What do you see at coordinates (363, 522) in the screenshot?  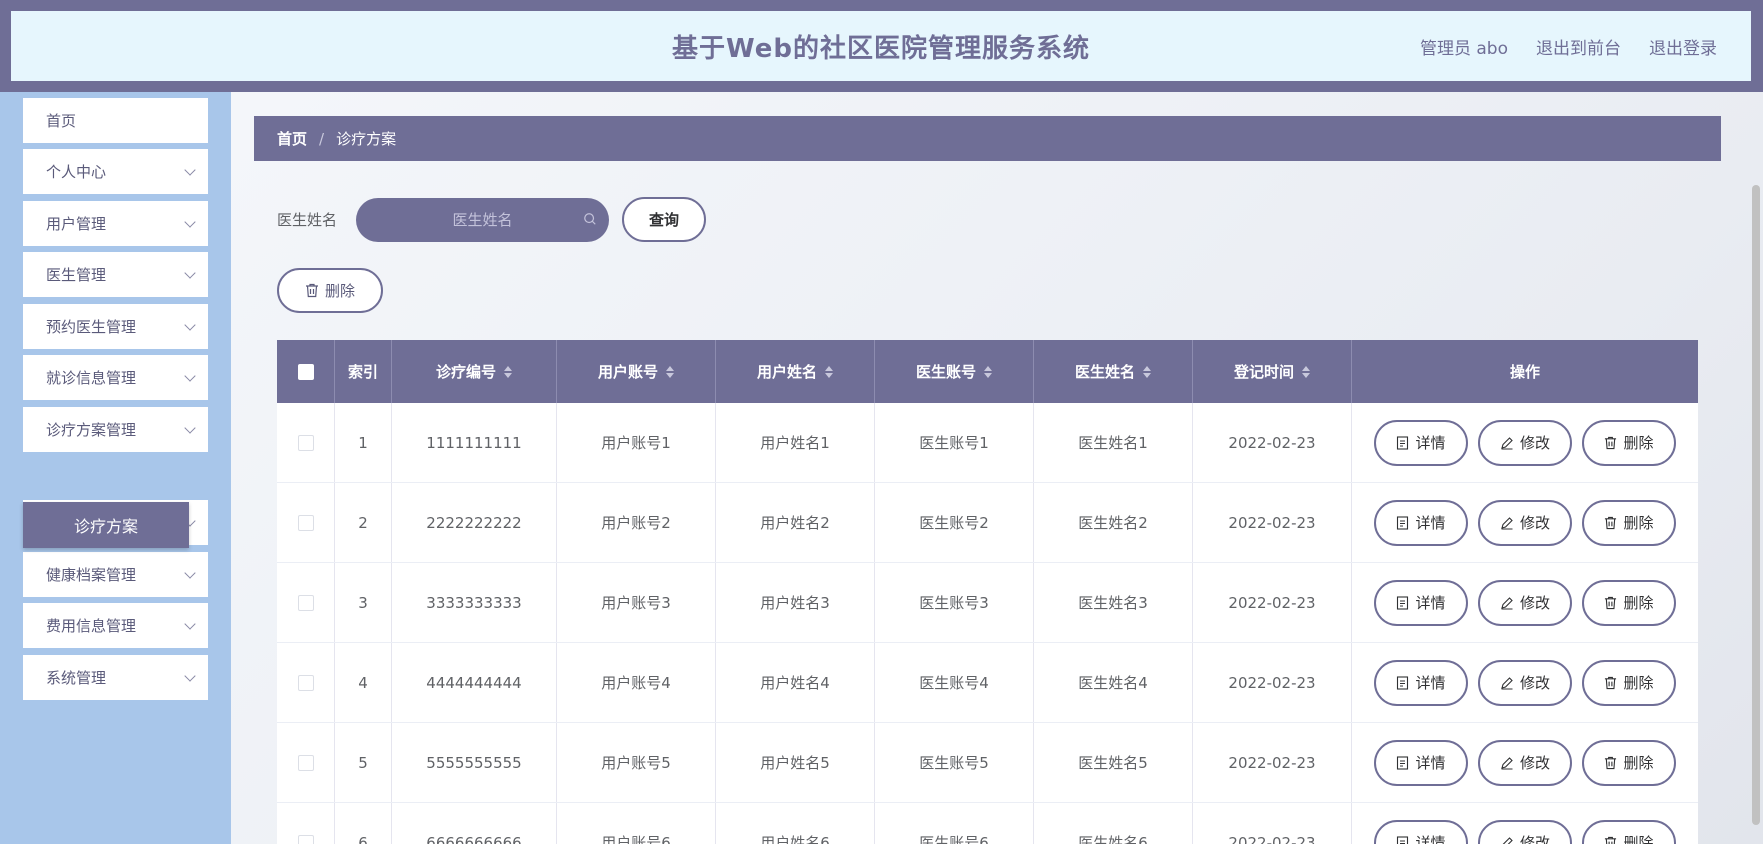 I see `table-cell: 2` at bounding box center [363, 522].